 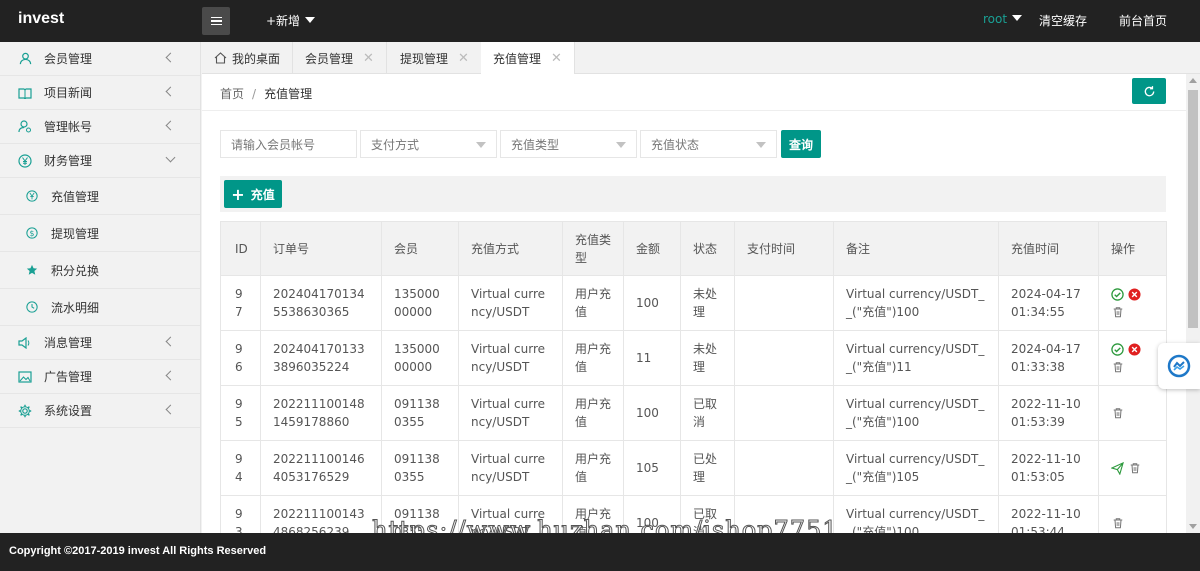 I want to click on cell-order-number: 2024041701333896035224, so click(x=321, y=358).